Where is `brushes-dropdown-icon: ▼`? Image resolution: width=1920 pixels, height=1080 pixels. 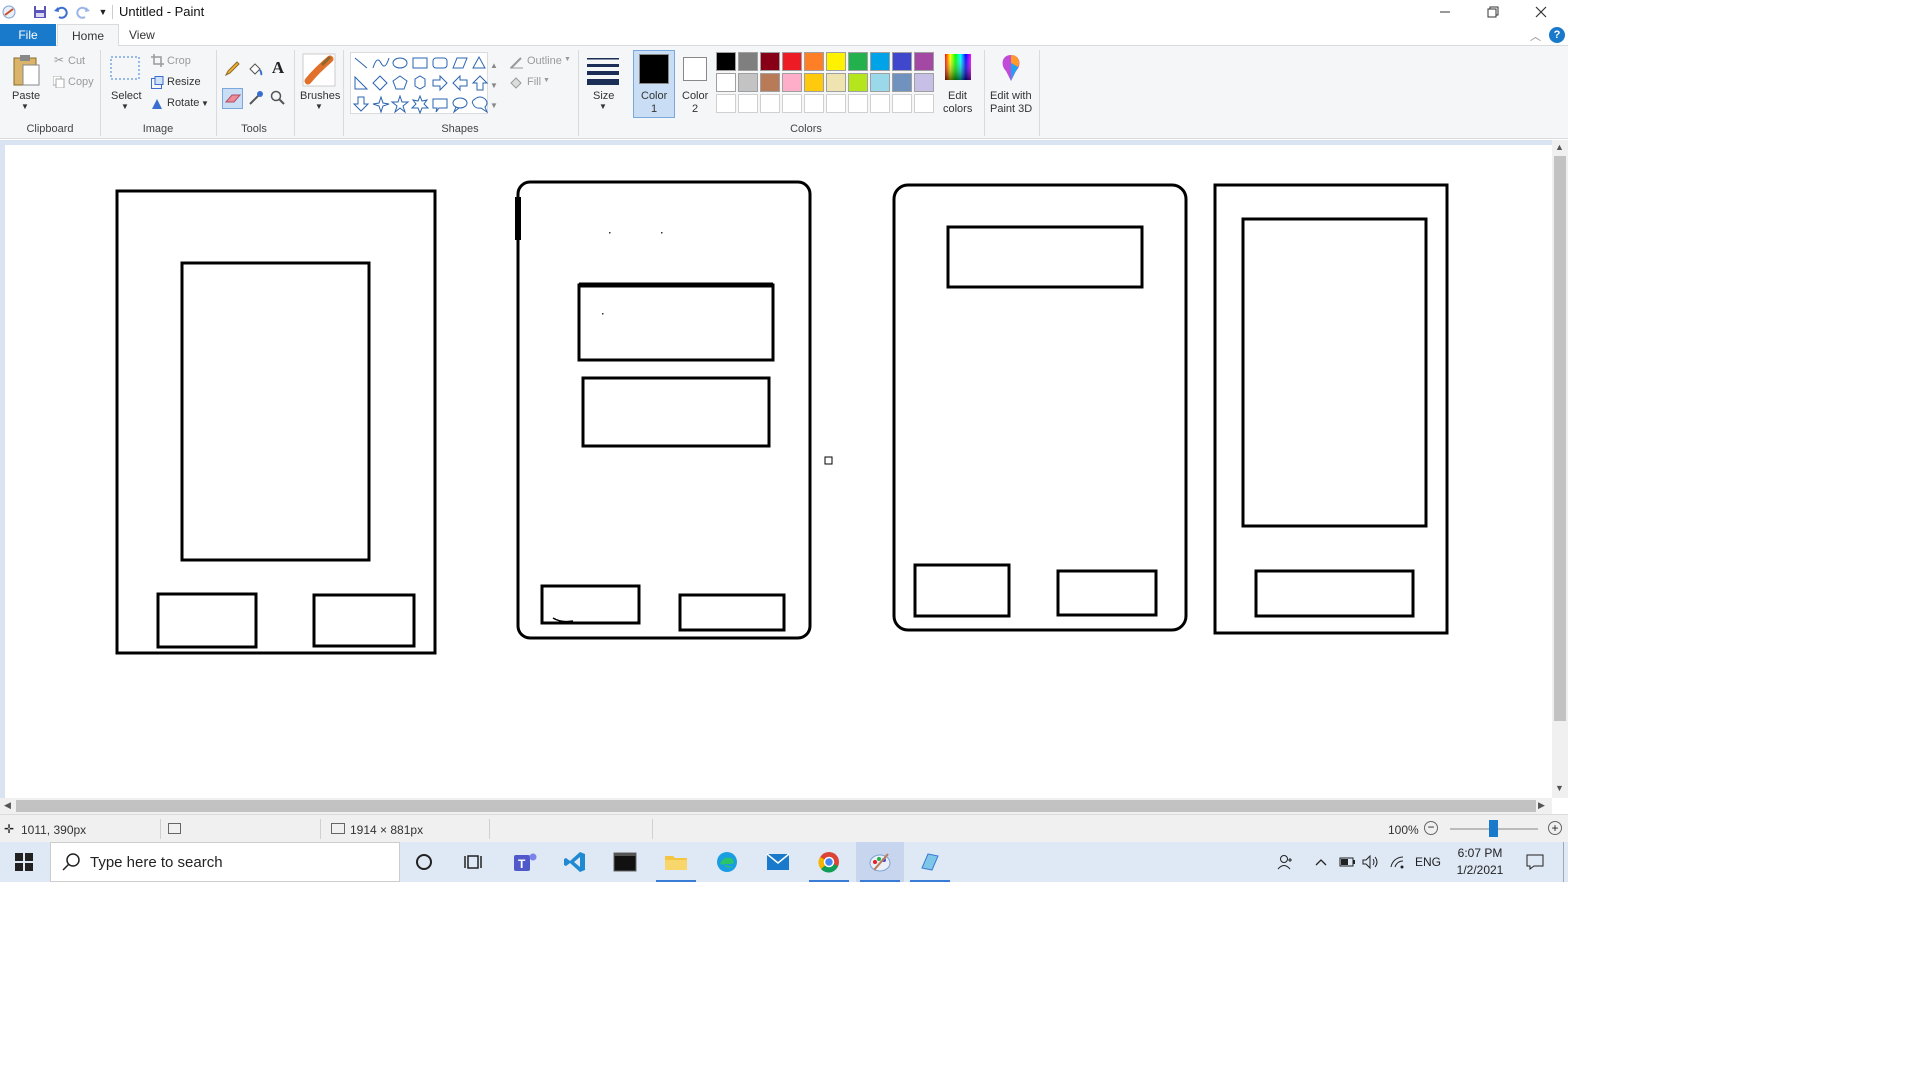
brushes-dropdown-icon: ▼ is located at coordinates (319, 106).